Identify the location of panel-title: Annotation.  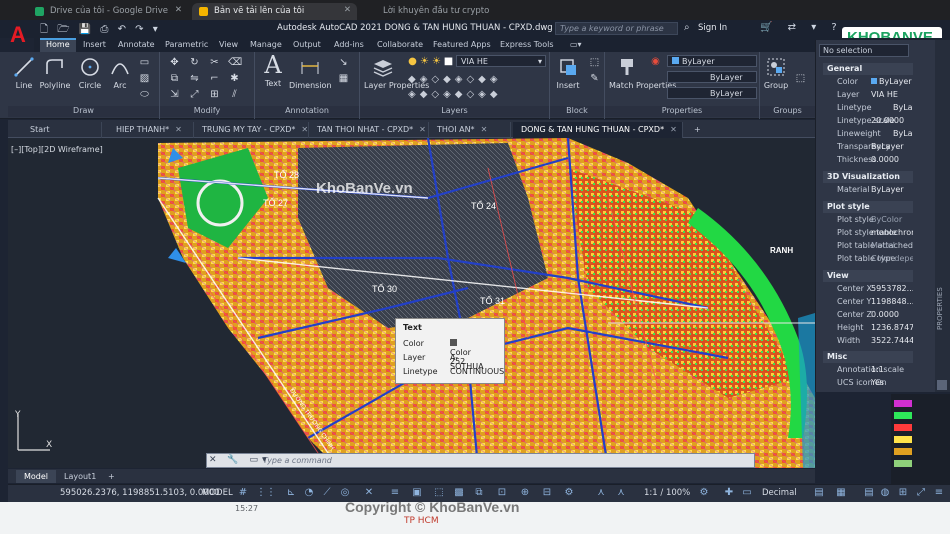
(307, 111).